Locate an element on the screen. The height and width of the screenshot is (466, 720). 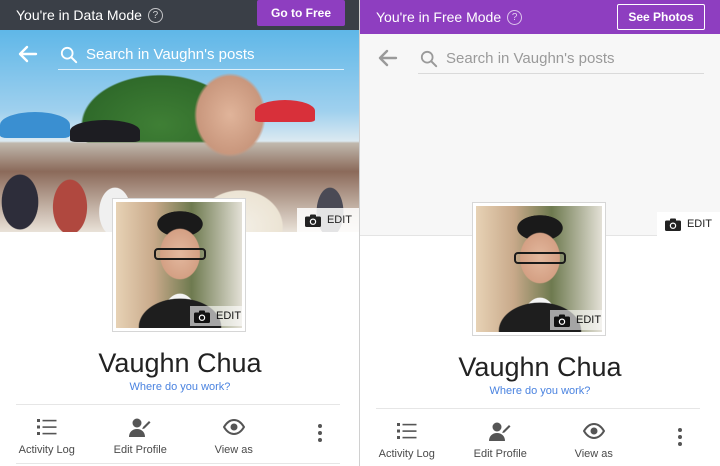
see-photos-button: See Photos is located at coordinates (661, 17).